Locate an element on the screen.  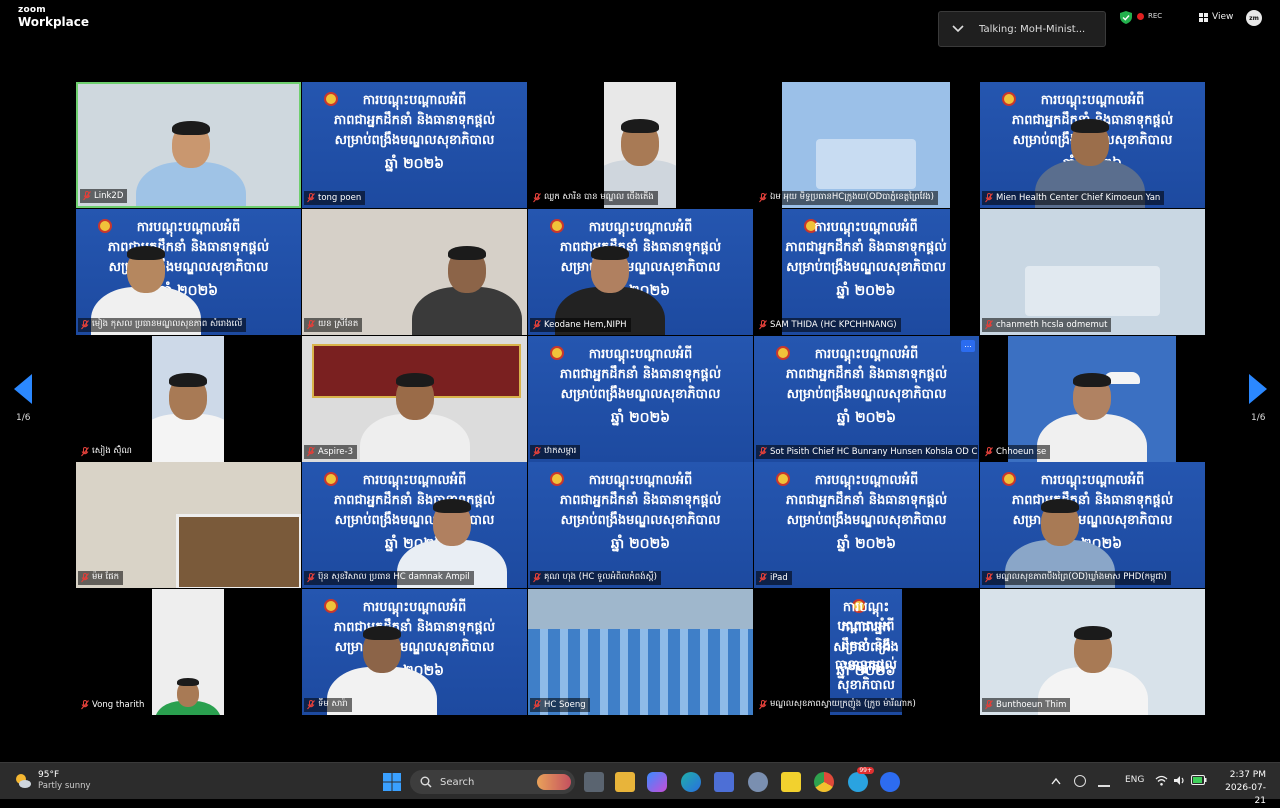
participant-name-label: chanmeth hcsla odmemut is located at coordinates (1047, 325).